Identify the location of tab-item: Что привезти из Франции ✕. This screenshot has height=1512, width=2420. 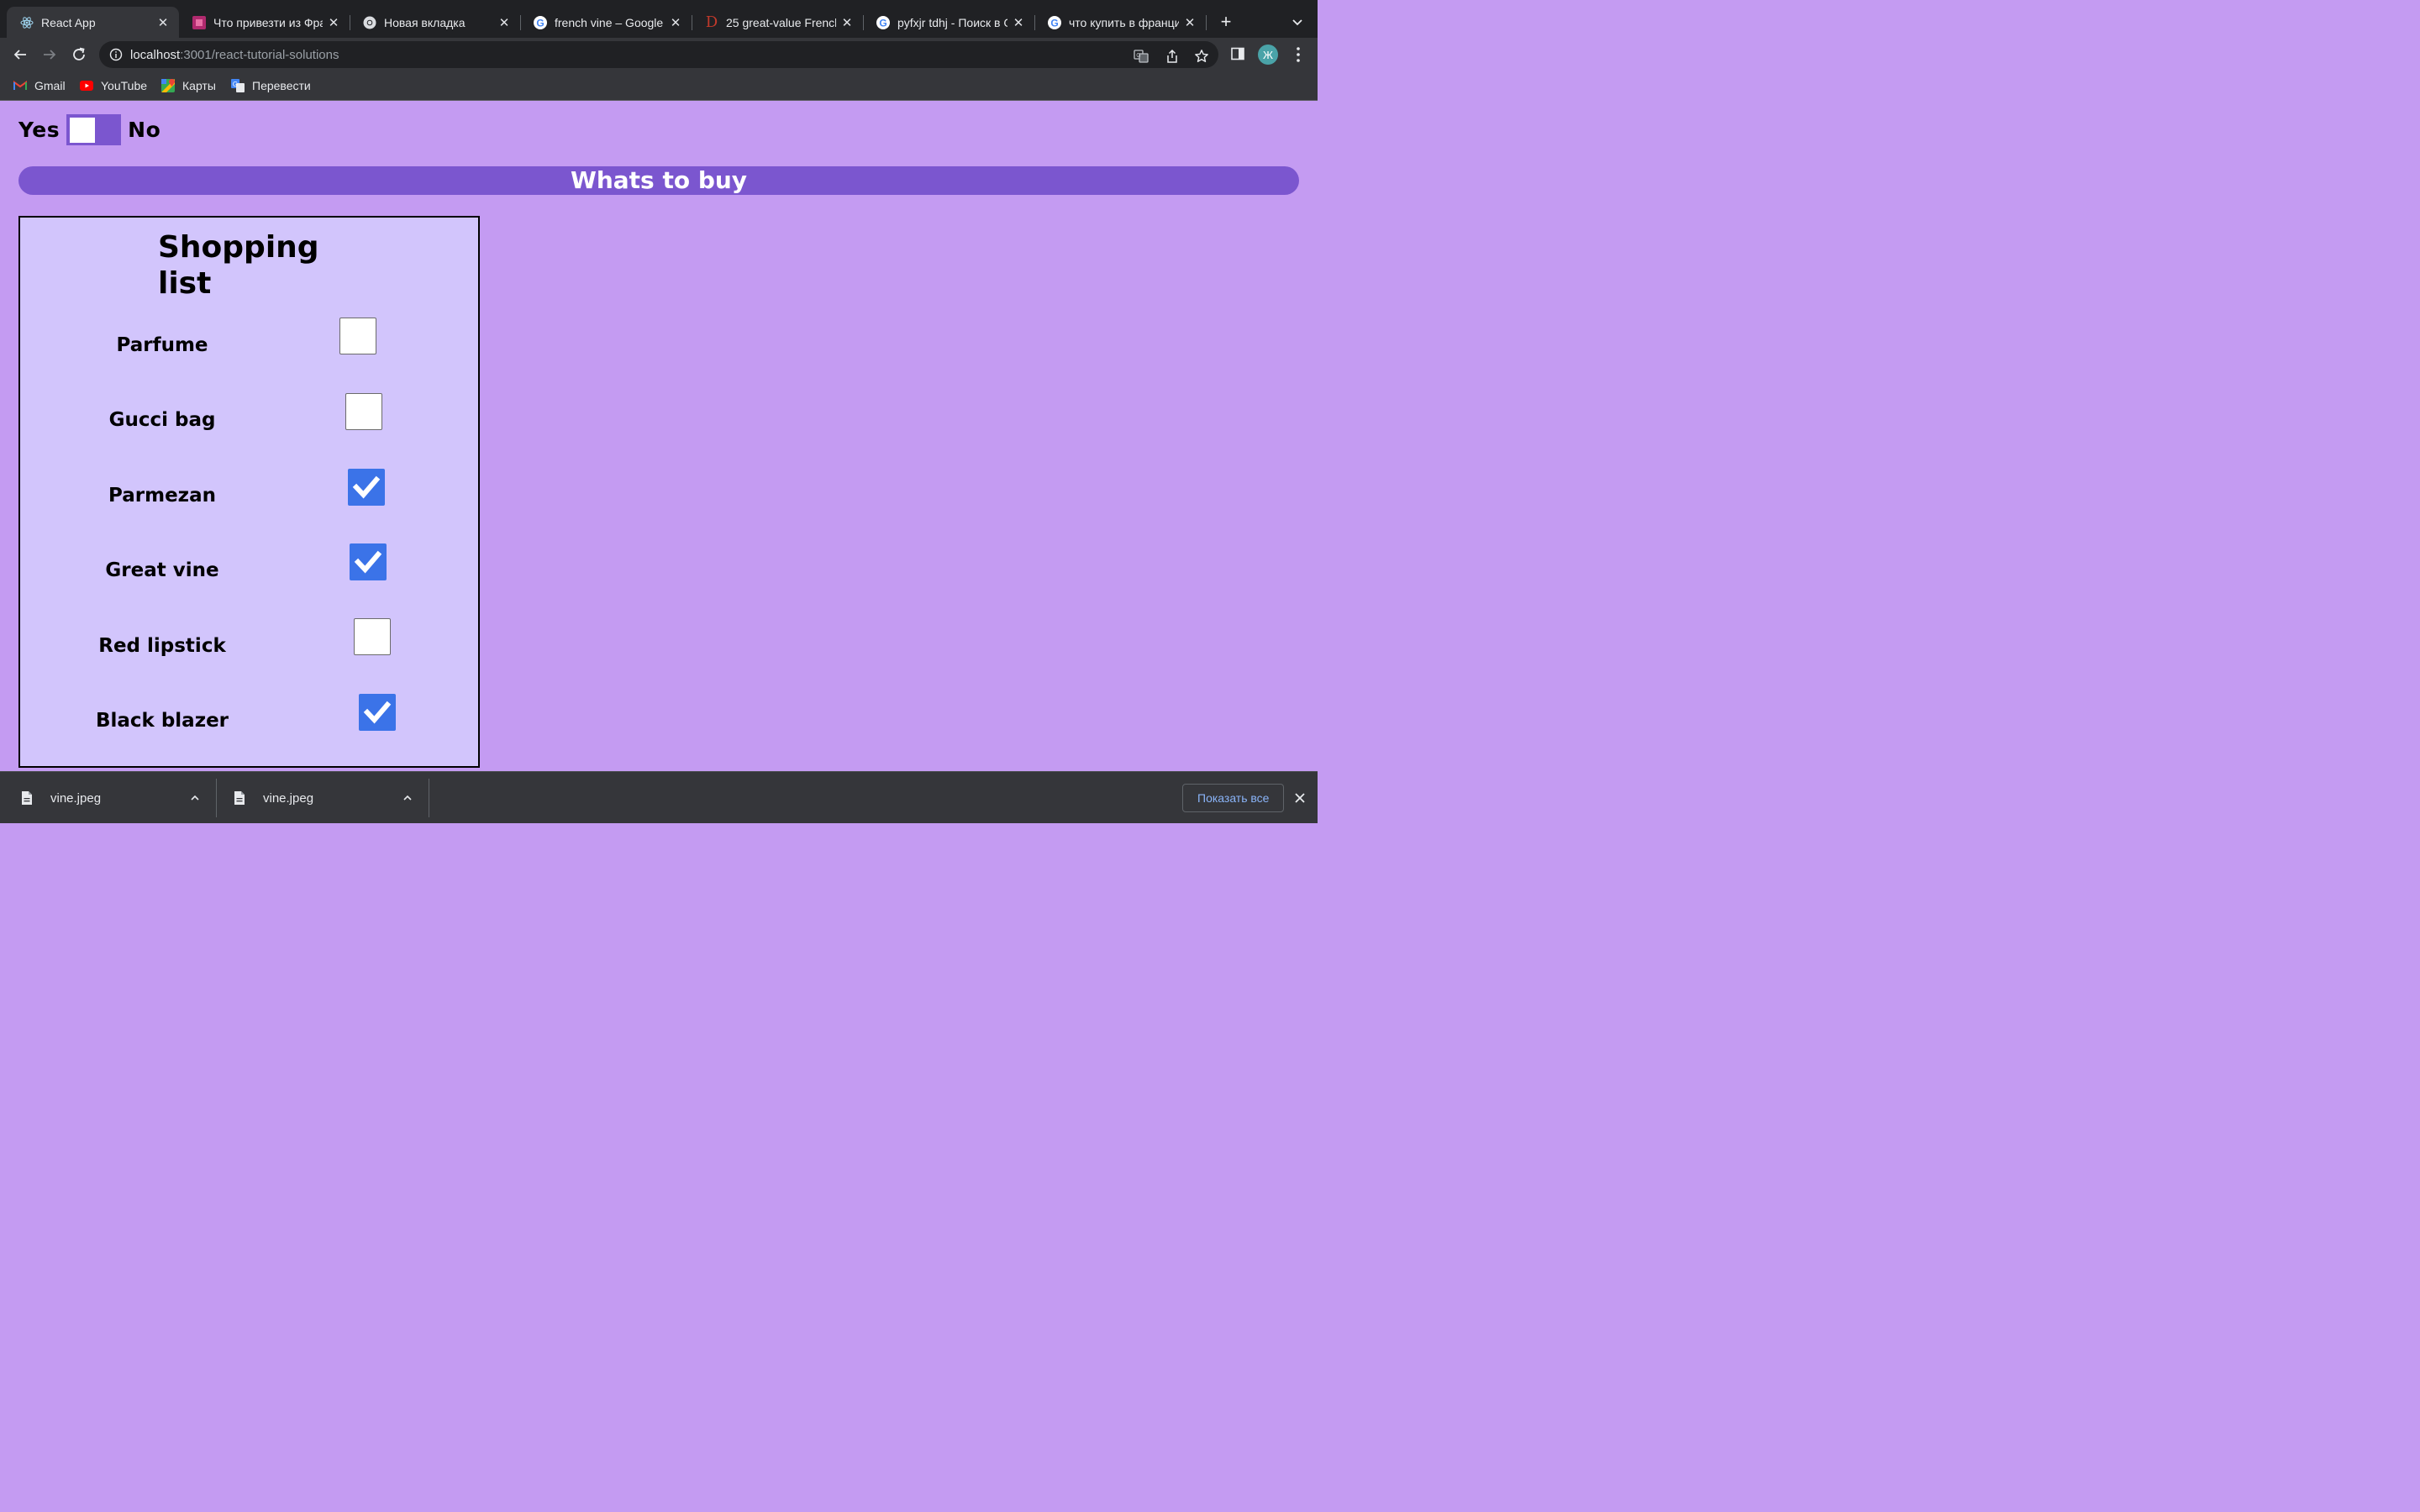
(264, 22).